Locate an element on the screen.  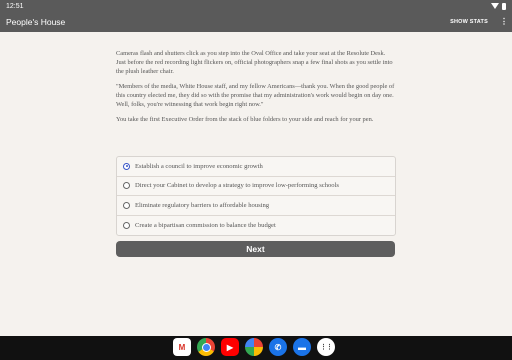
app-bar: People's House SHOW STATS ⋮ is located at coordinates (256, 22).